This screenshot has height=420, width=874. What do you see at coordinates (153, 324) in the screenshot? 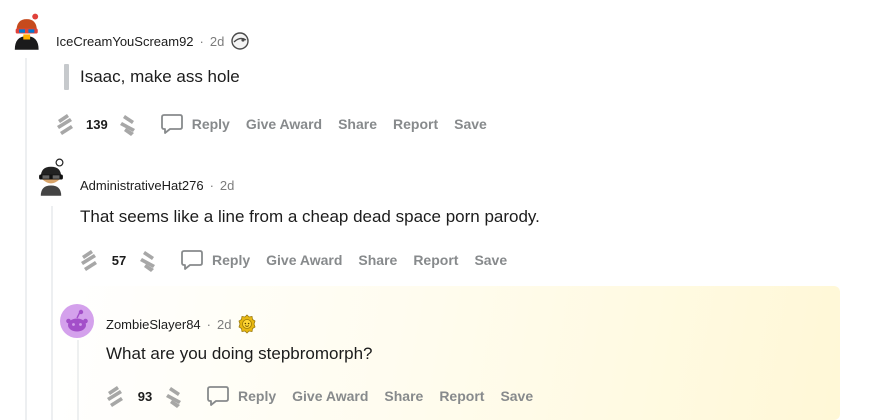
I see `username-link: ZombieSlayer84` at bounding box center [153, 324].